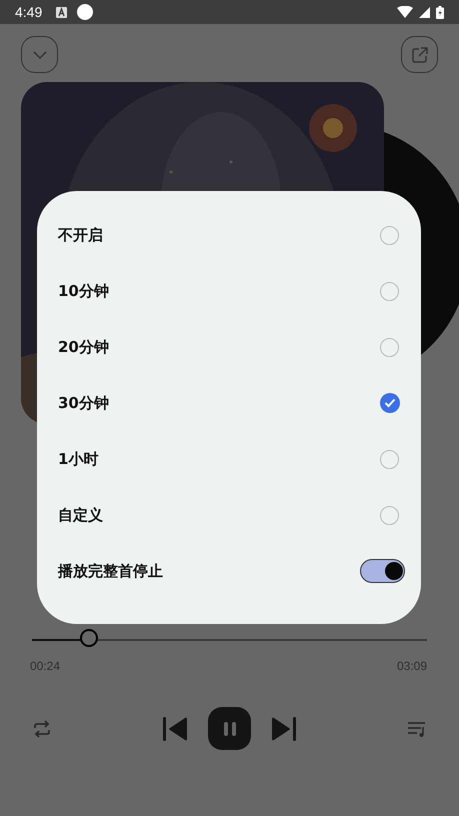 This screenshot has width=459, height=816. Describe the element at coordinates (83, 347) in the screenshot. I see `timer-option: 20分钟` at that location.